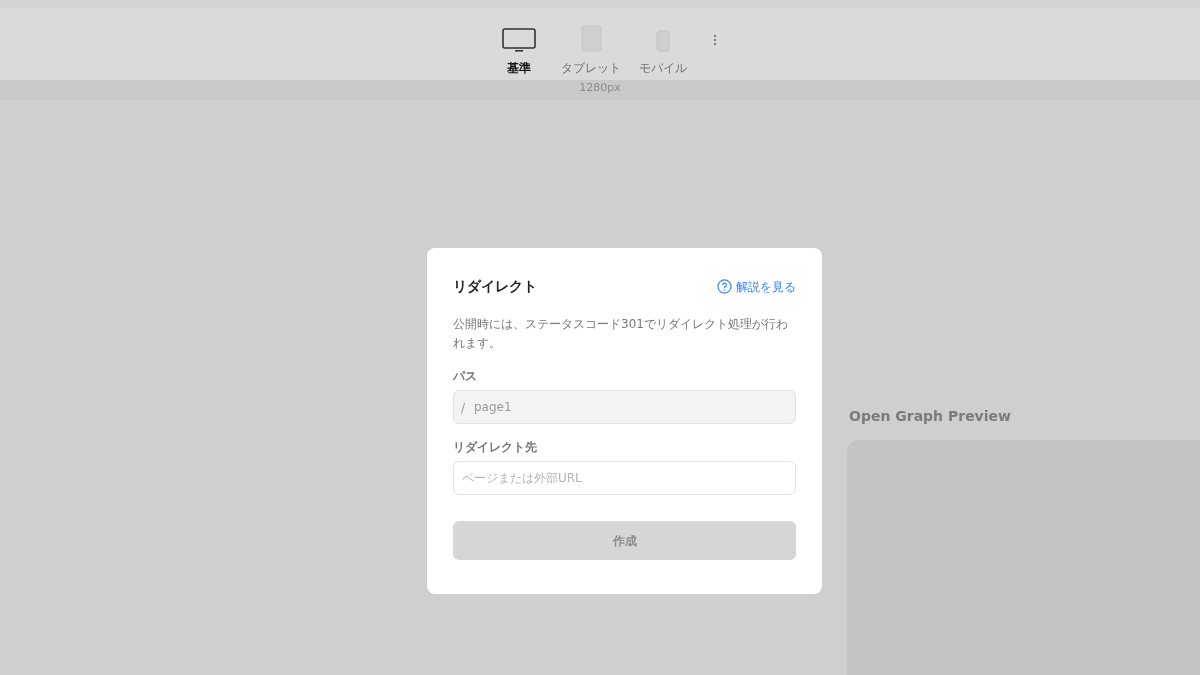 Image resolution: width=1200 pixels, height=675 pixels. What do you see at coordinates (930, 416) in the screenshot?
I see `section-title: Open Graph Preview` at bounding box center [930, 416].